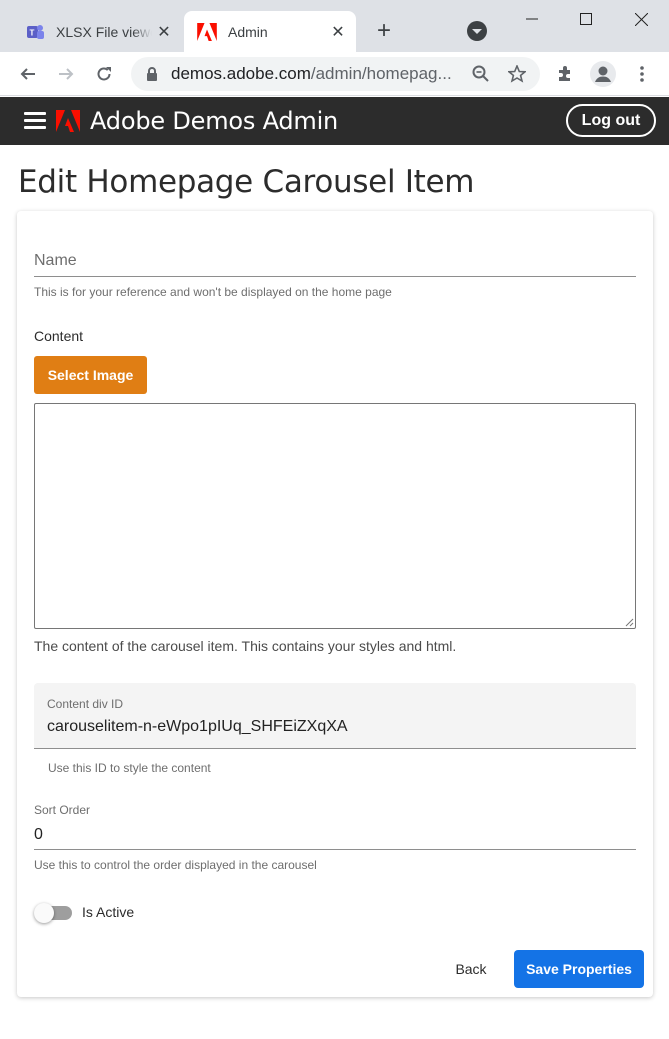 The image size is (669, 1039). I want to click on adobe-logo-icon, so click(68, 121).